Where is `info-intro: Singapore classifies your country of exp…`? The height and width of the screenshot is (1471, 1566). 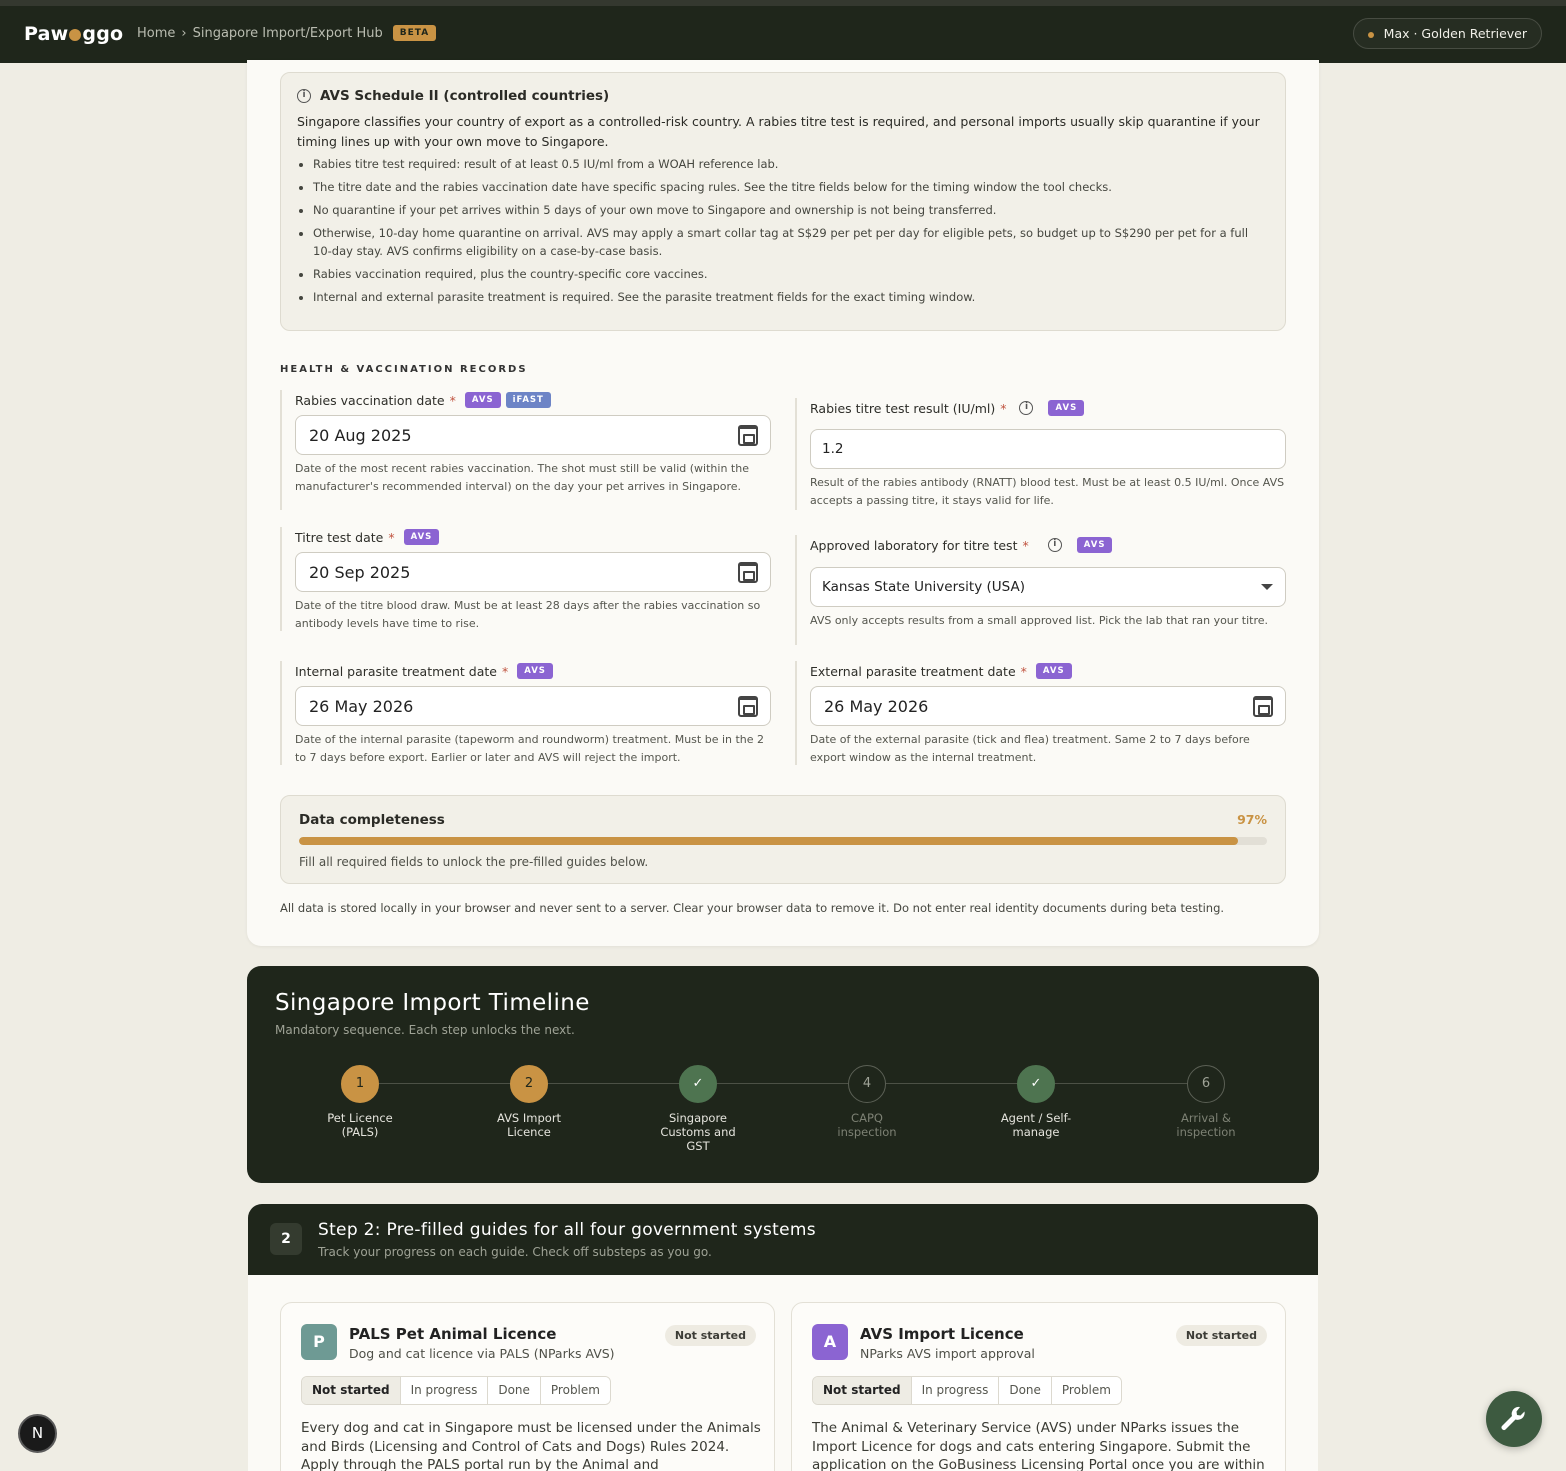 info-intro: Singapore classifies your country of exp… is located at coordinates (778, 131).